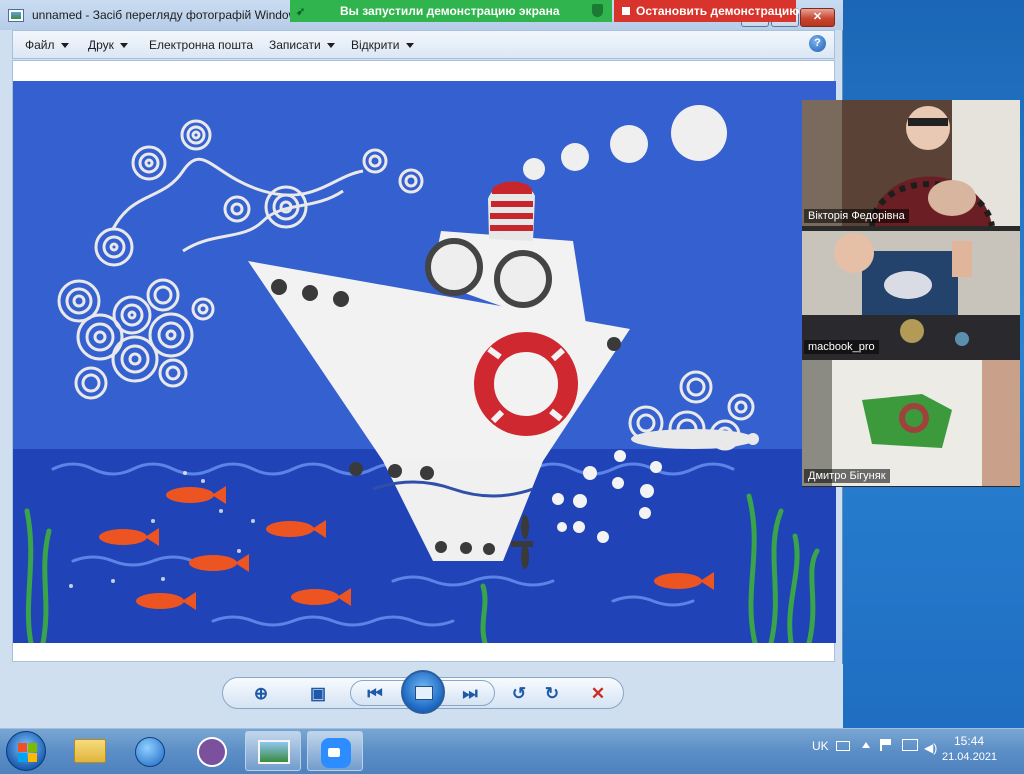  I want to click on next-icon: ⏭, so click(470, 693).